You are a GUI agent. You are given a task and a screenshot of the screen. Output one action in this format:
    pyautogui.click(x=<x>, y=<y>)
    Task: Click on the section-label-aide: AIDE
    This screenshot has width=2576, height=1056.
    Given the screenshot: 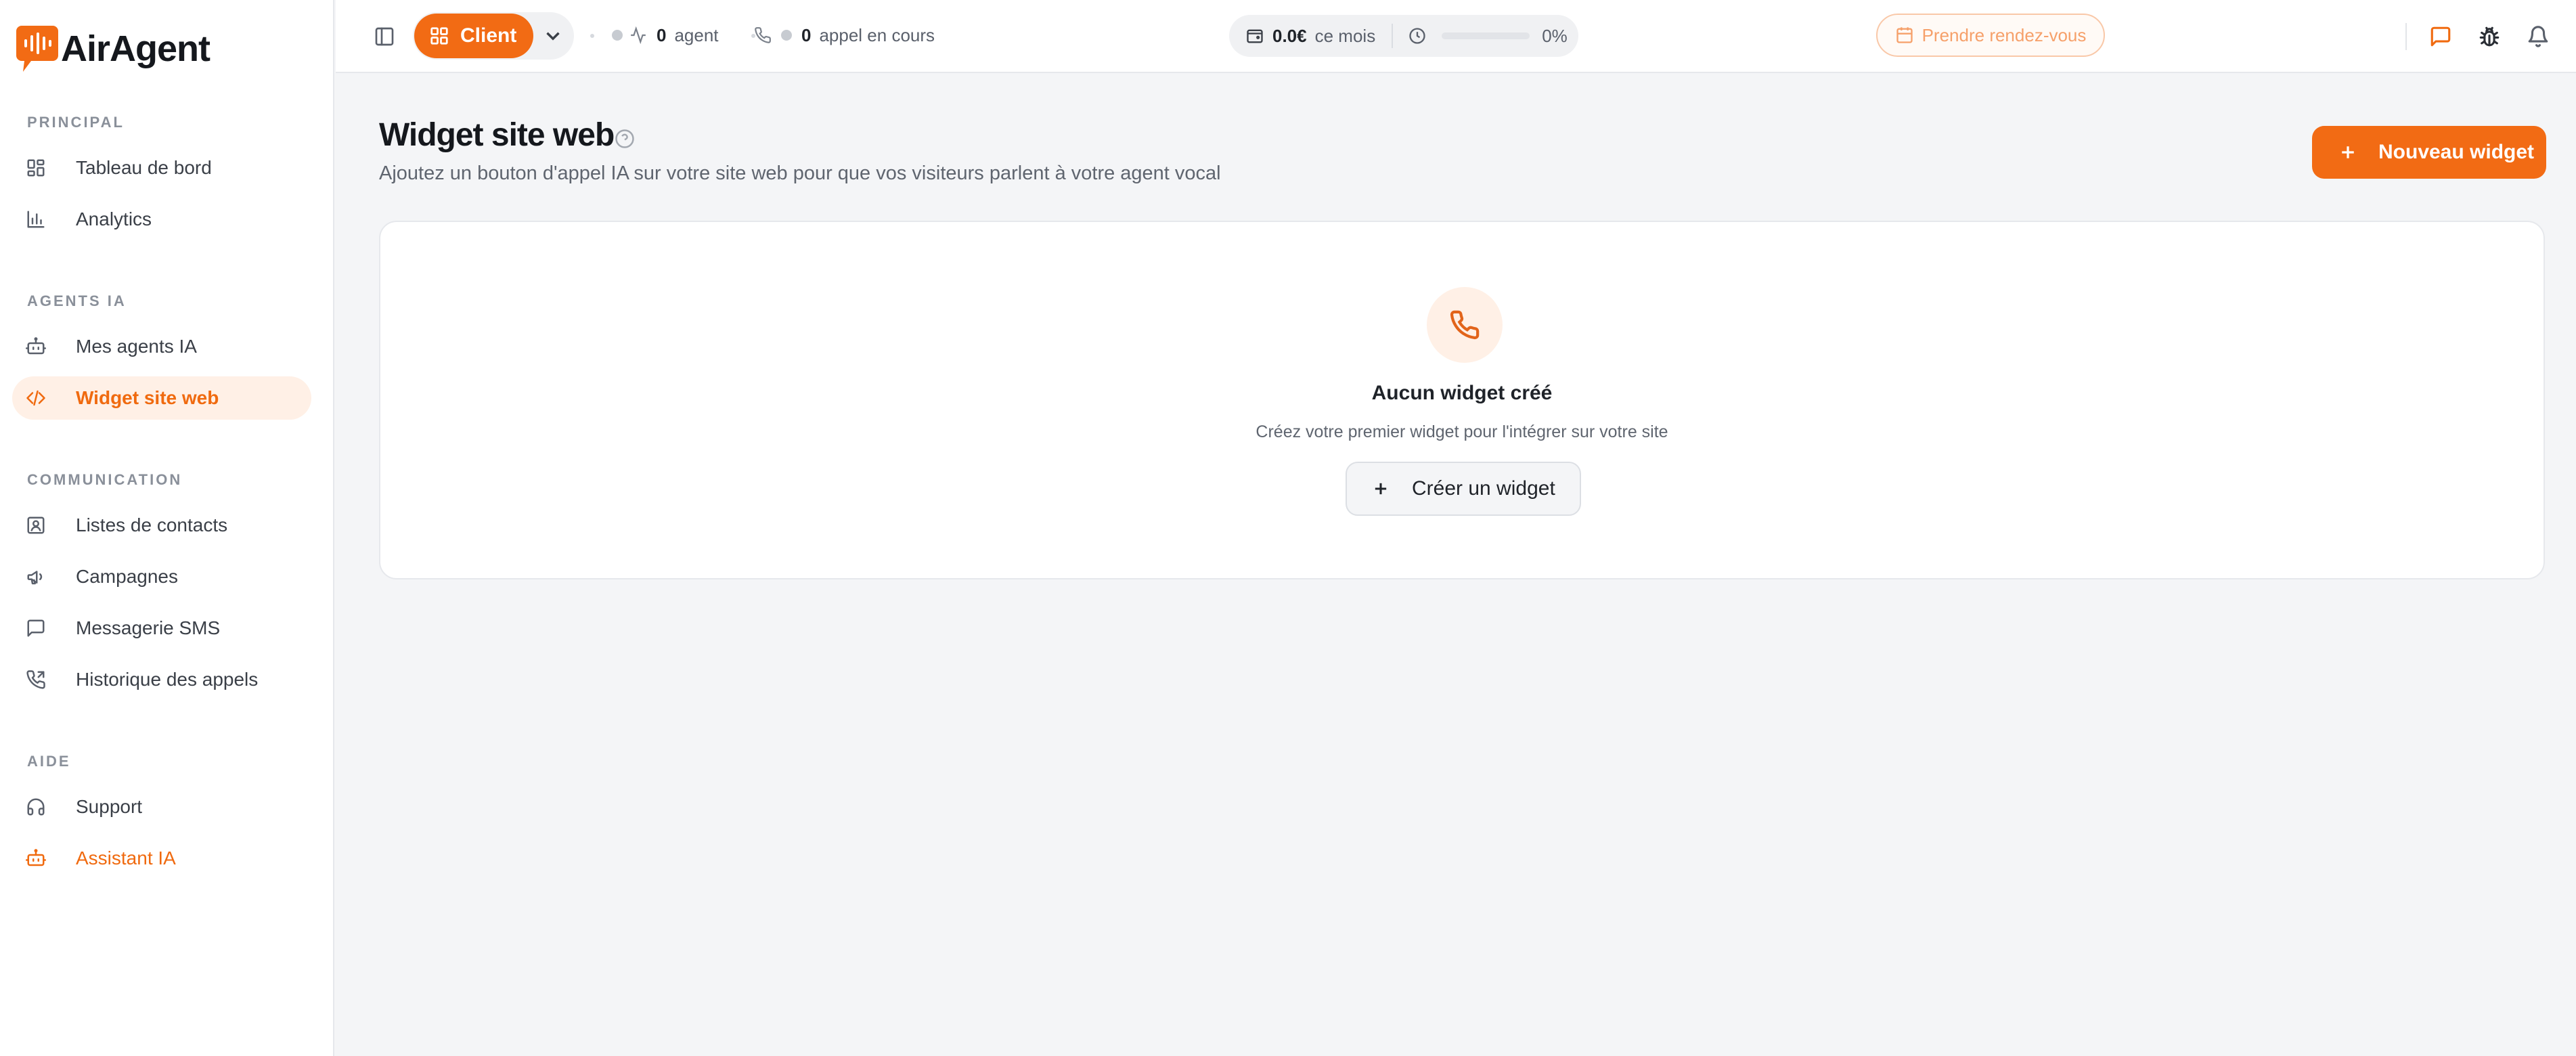 What is the action you would take?
    pyautogui.click(x=49, y=761)
    